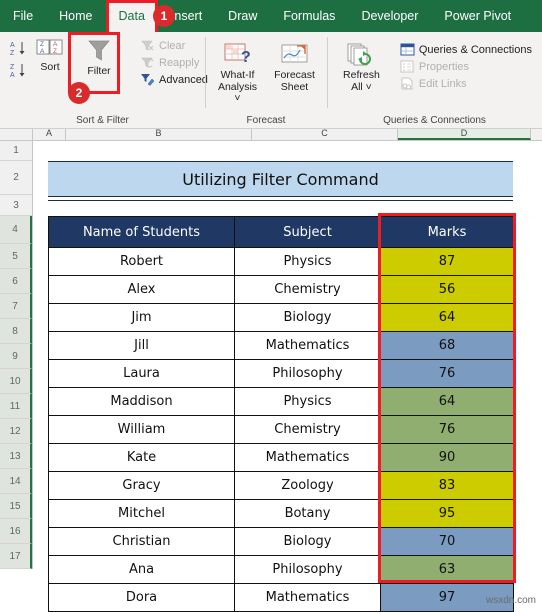  I want to click on column-header-name: Name of Students, so click(141, 232).